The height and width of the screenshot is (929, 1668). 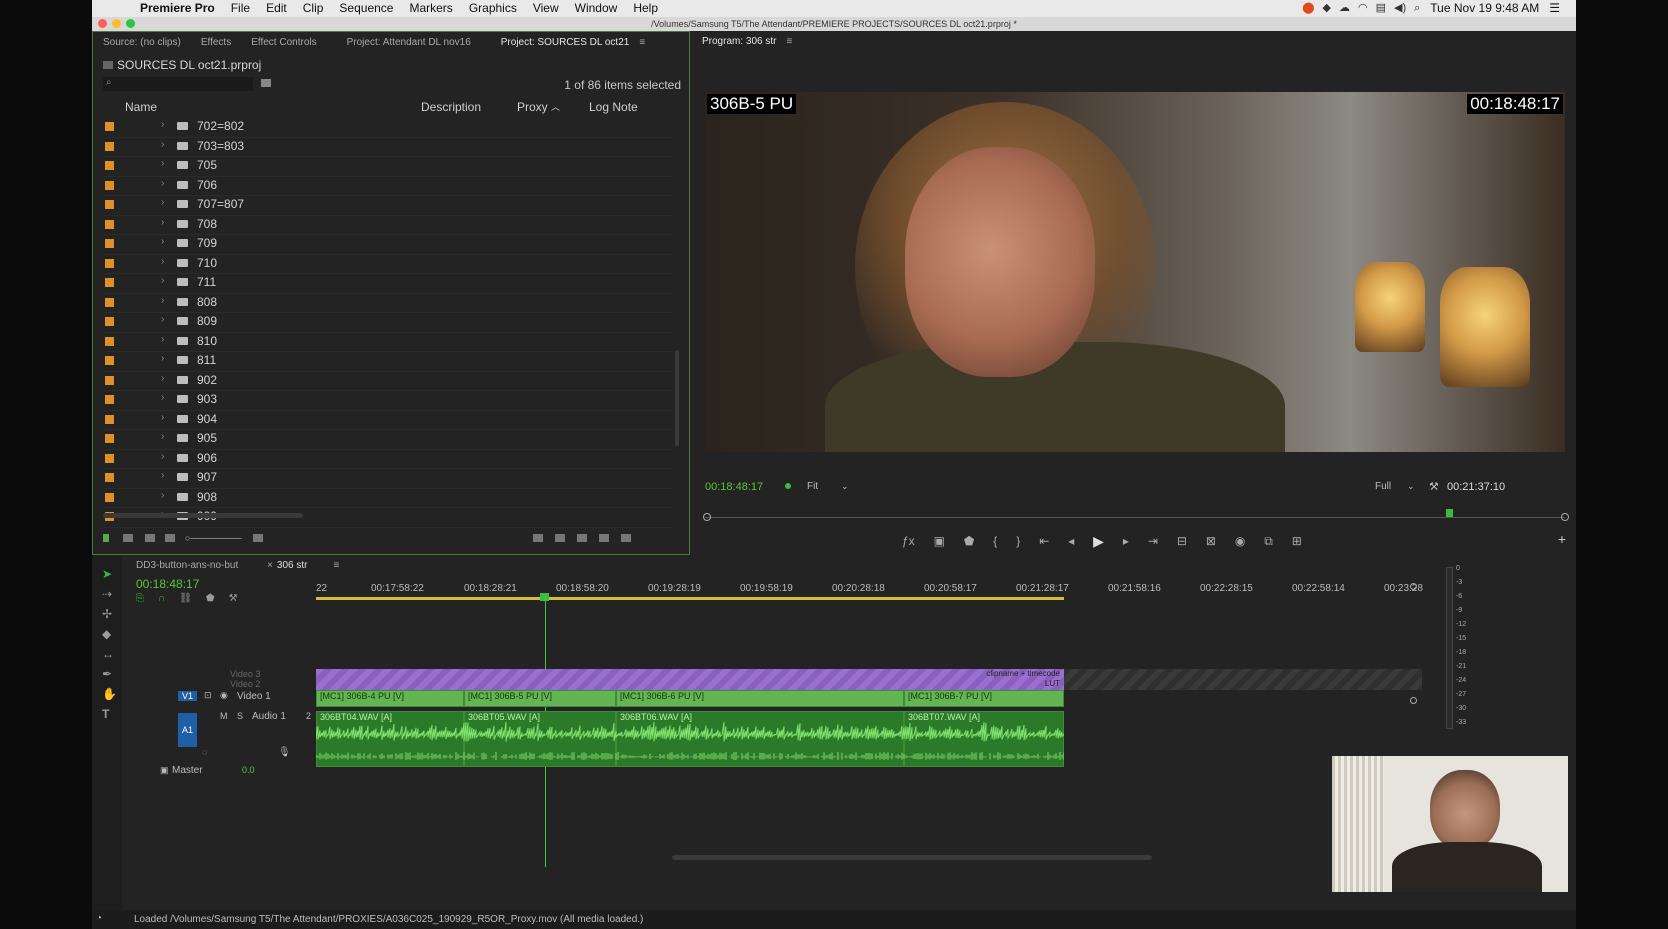 I want to click on mark-out-icon: }, so click(x=1018, y=541).